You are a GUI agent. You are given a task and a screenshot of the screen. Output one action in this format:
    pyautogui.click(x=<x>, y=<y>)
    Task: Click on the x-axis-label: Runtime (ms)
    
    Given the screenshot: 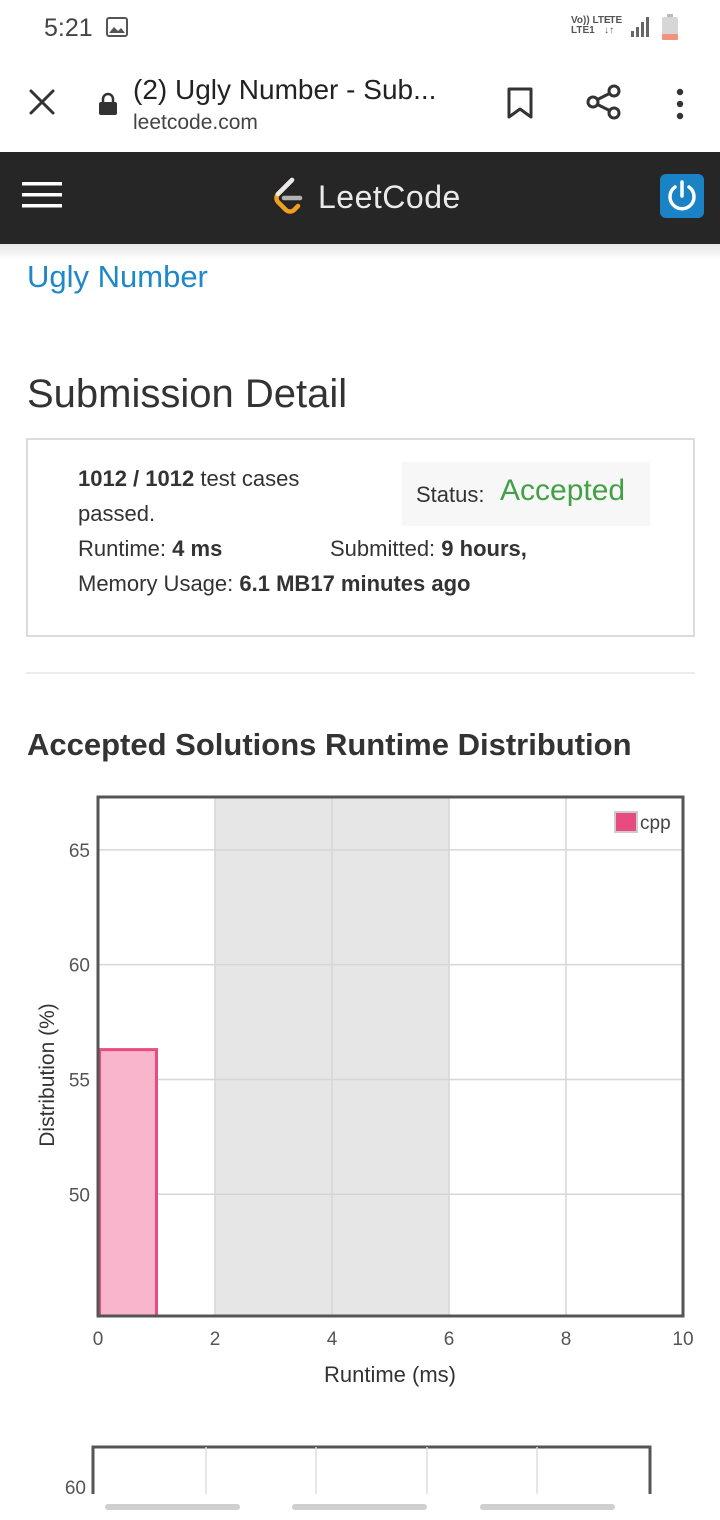 What is the action you would take?
    pyautogui.click(x=390, y=1374)
    